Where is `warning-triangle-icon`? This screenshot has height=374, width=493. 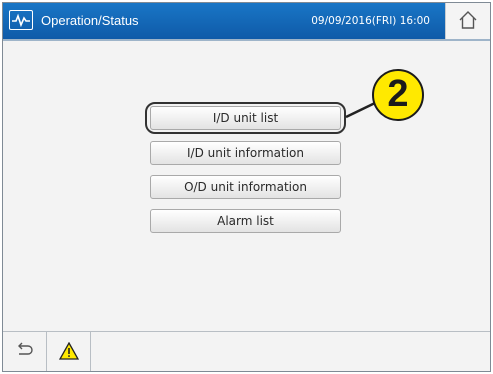
warning-triangle-icon is located at coordinates (69, 351).